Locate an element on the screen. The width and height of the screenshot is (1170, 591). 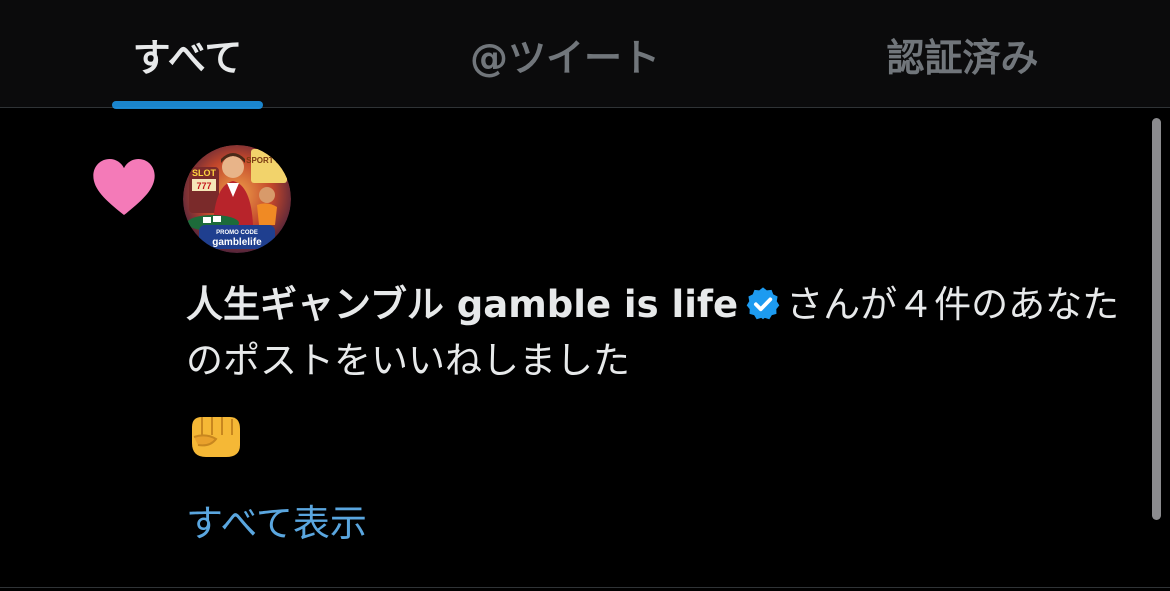
avatar-code-text: gamblelife is located at coordinates (237, 242).